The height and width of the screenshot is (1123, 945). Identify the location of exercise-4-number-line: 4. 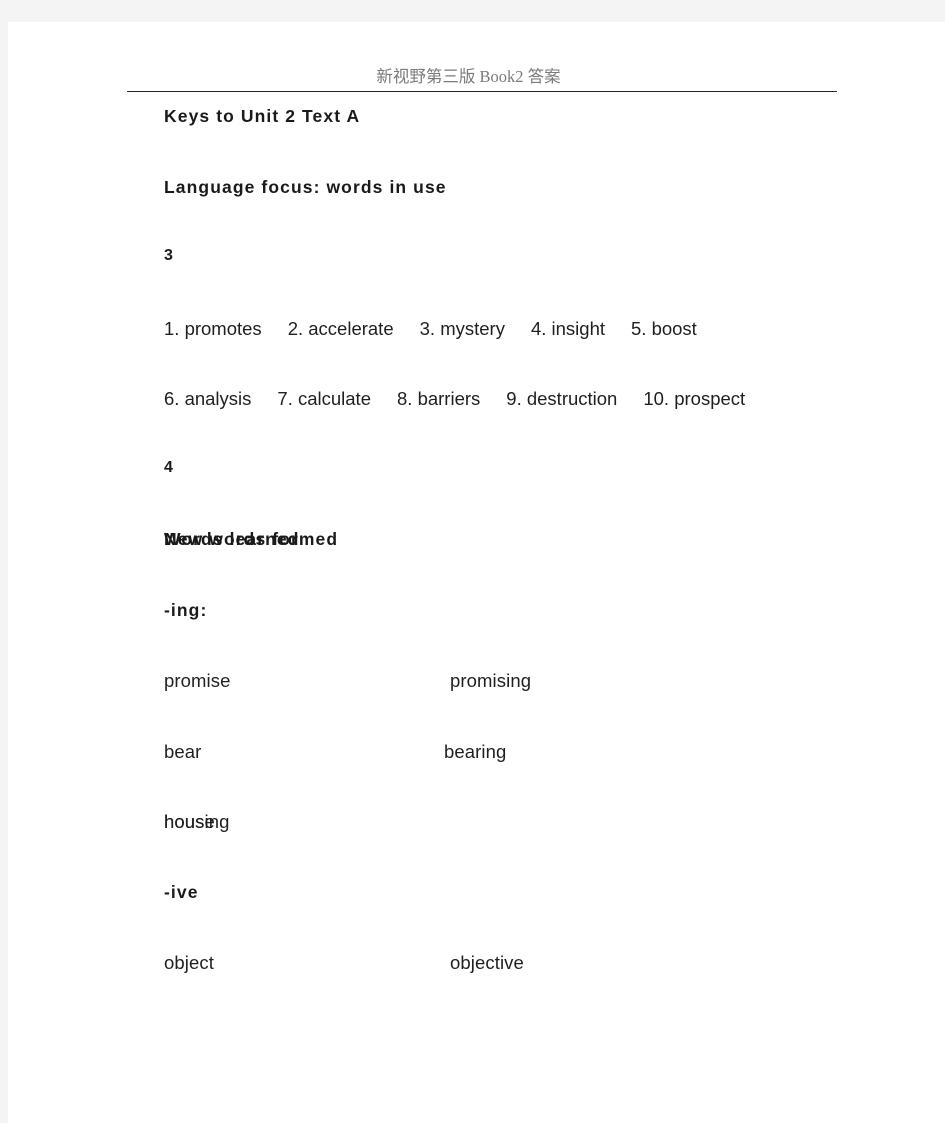
(544, 494).